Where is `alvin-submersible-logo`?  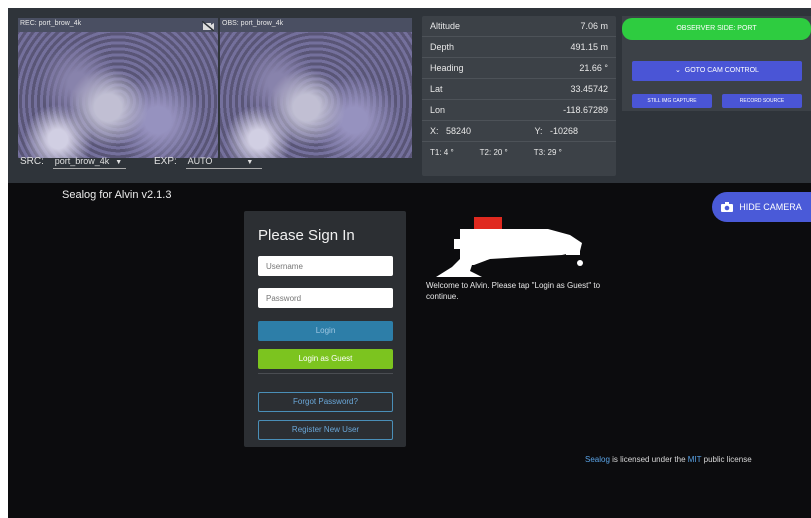 alvin-submersible-logo is located at coordinates (509, 247).